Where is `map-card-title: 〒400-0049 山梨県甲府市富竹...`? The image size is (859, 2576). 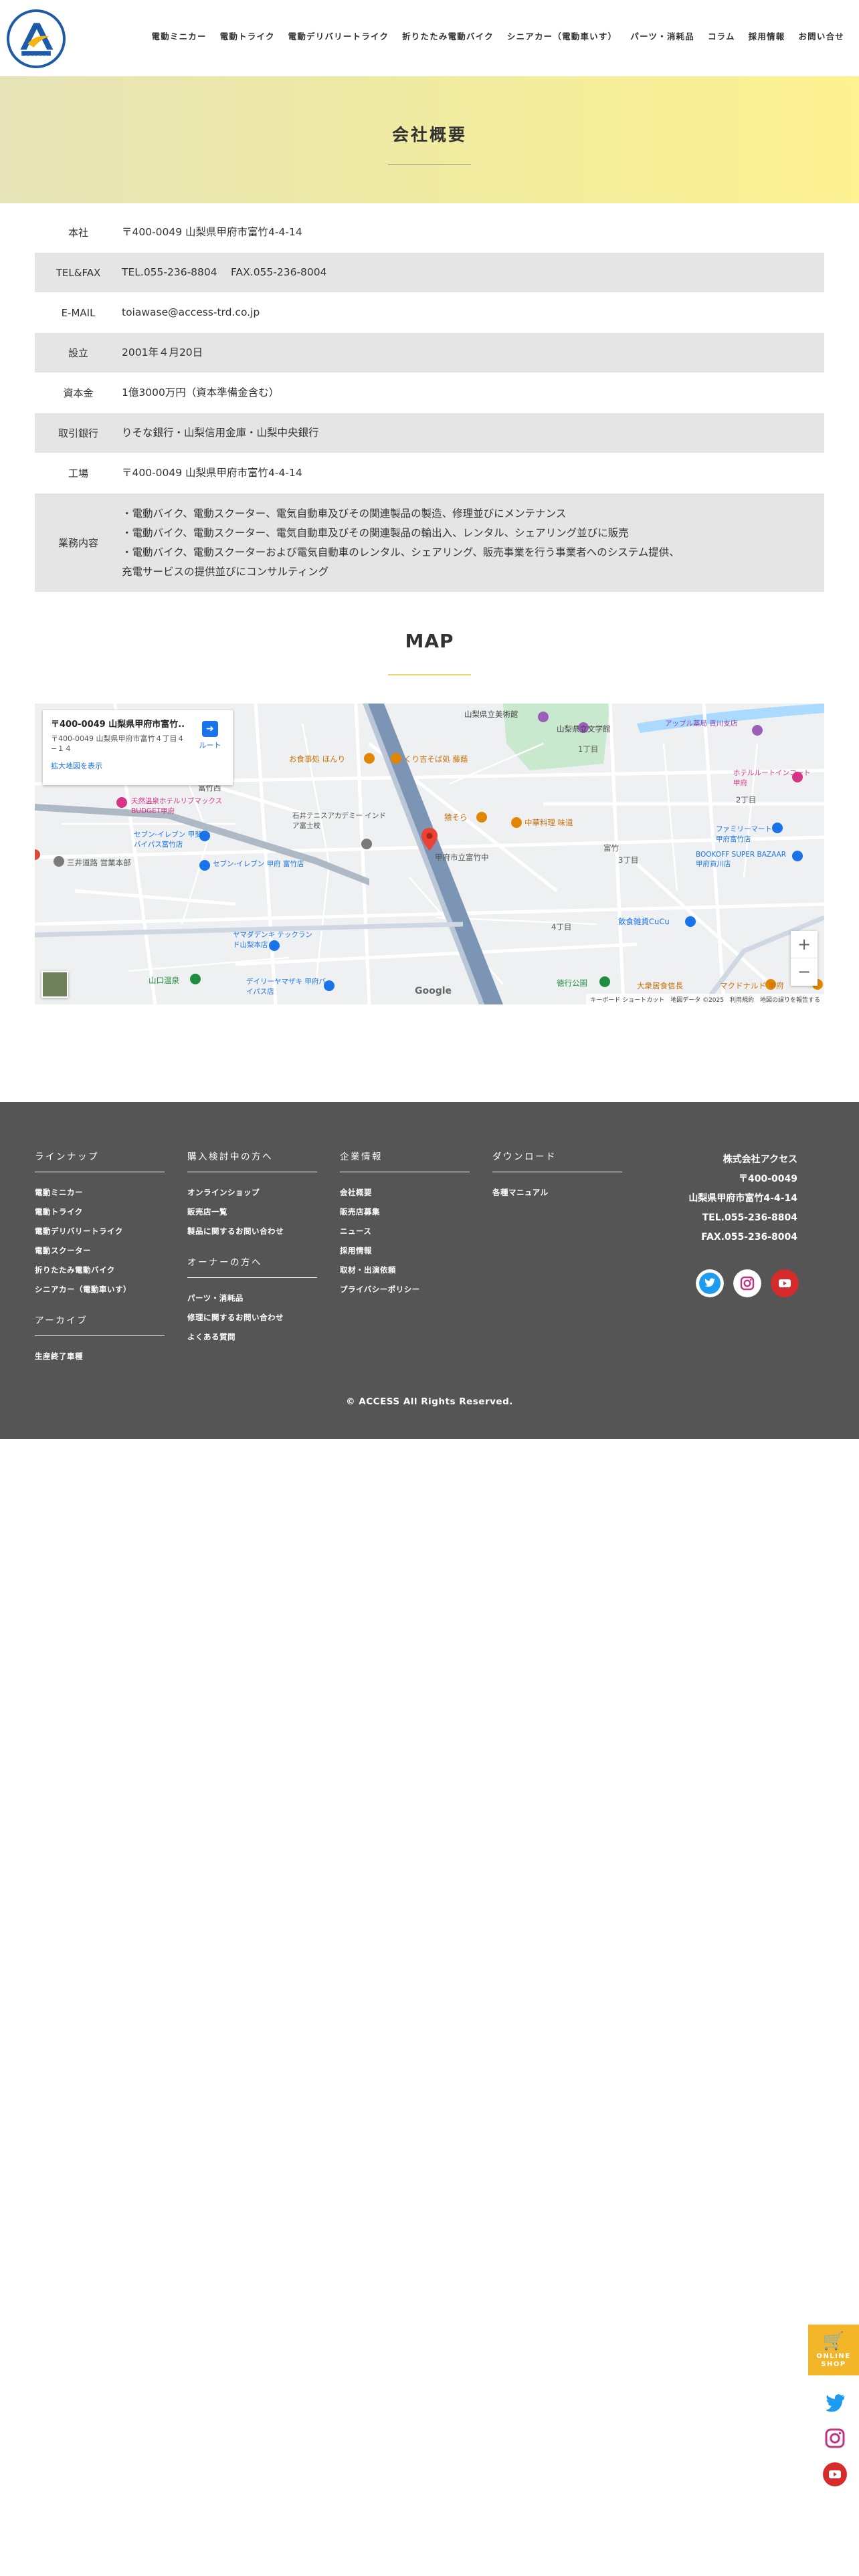 map-card-title: 〒400-0049 山梨県甲府市富竹... is located at coordinates (118, 725).